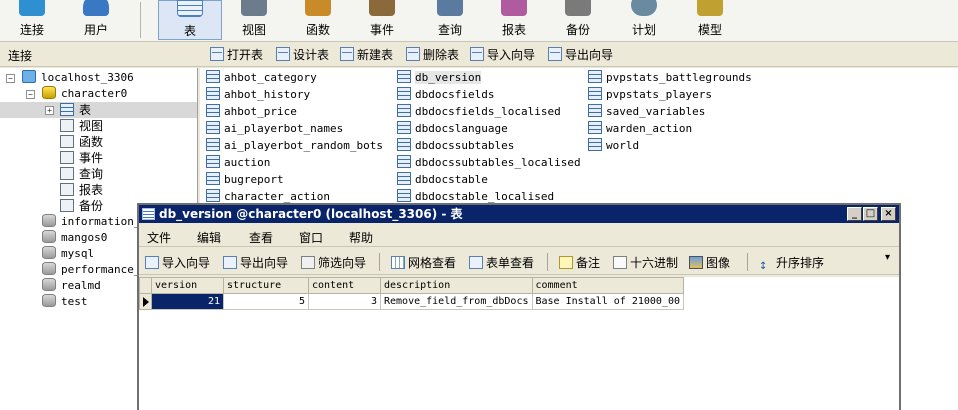  Describe the element at coordinates (455, 146) in the screenshot. I see `list-item: dbdocssubtables` at that location.